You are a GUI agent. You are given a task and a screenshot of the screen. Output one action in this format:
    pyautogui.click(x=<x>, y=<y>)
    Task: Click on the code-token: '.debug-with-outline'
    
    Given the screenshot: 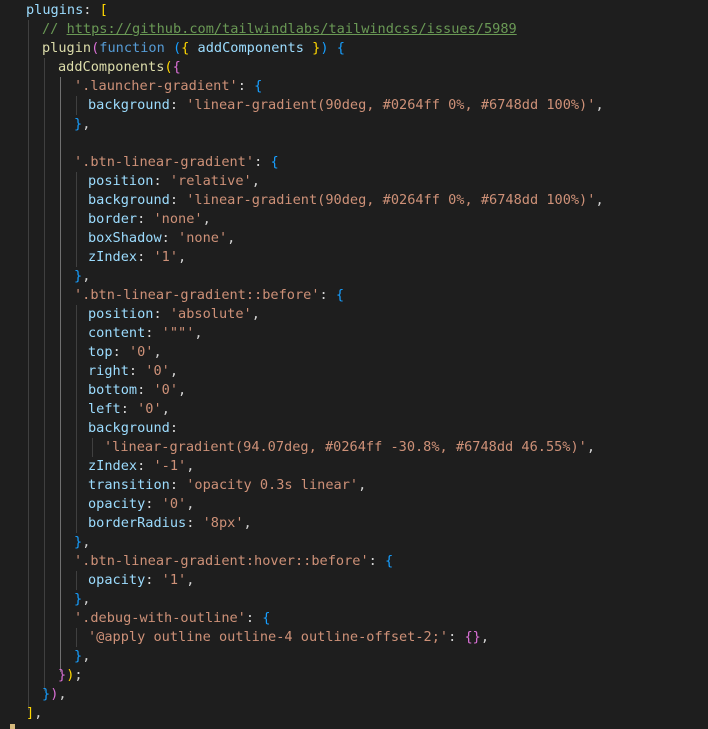 What is the action you would take?
    pyautogui.click(x=160, y=618)
    